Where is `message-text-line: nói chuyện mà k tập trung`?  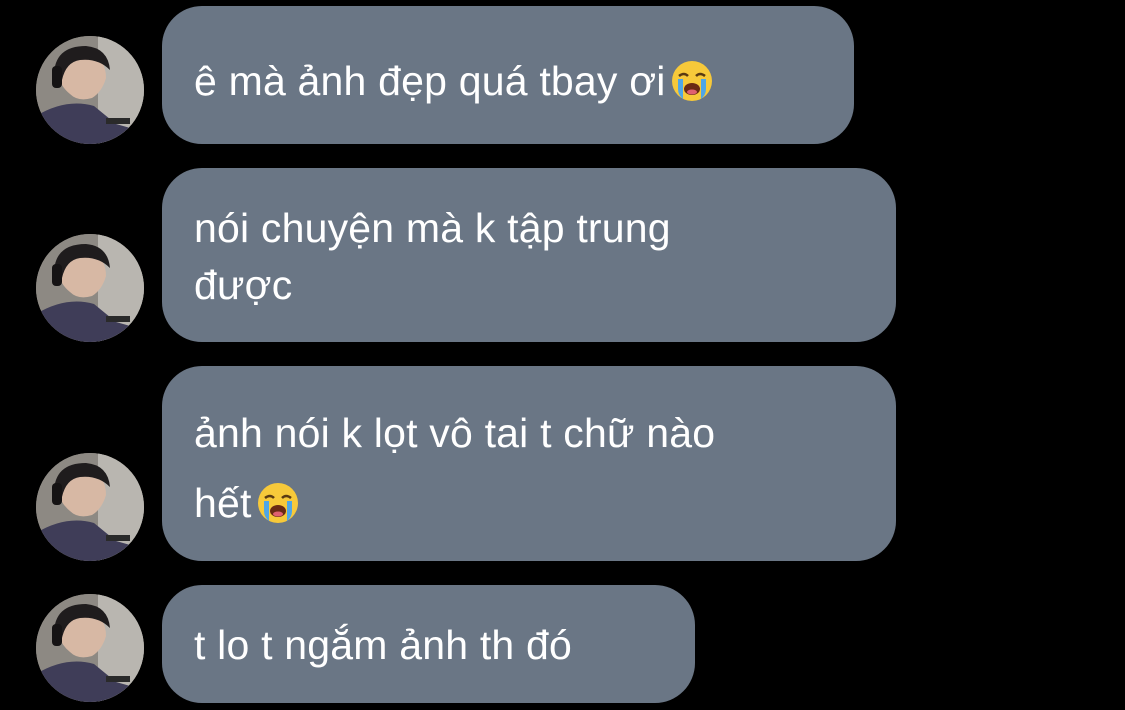 message-text-line: nói chuyện mà k tập trung is located at coordinates (432, 228).